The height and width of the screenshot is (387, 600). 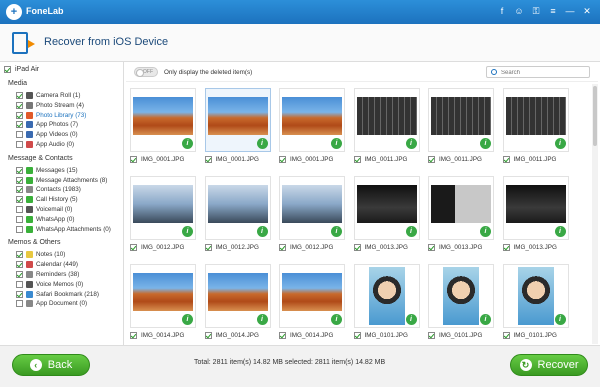 What do you see at coordinates (63, 229) in the screenshot?
I see `sidebar-item: WhatsApp Attachments (0)` at bounding box center [63, 229].